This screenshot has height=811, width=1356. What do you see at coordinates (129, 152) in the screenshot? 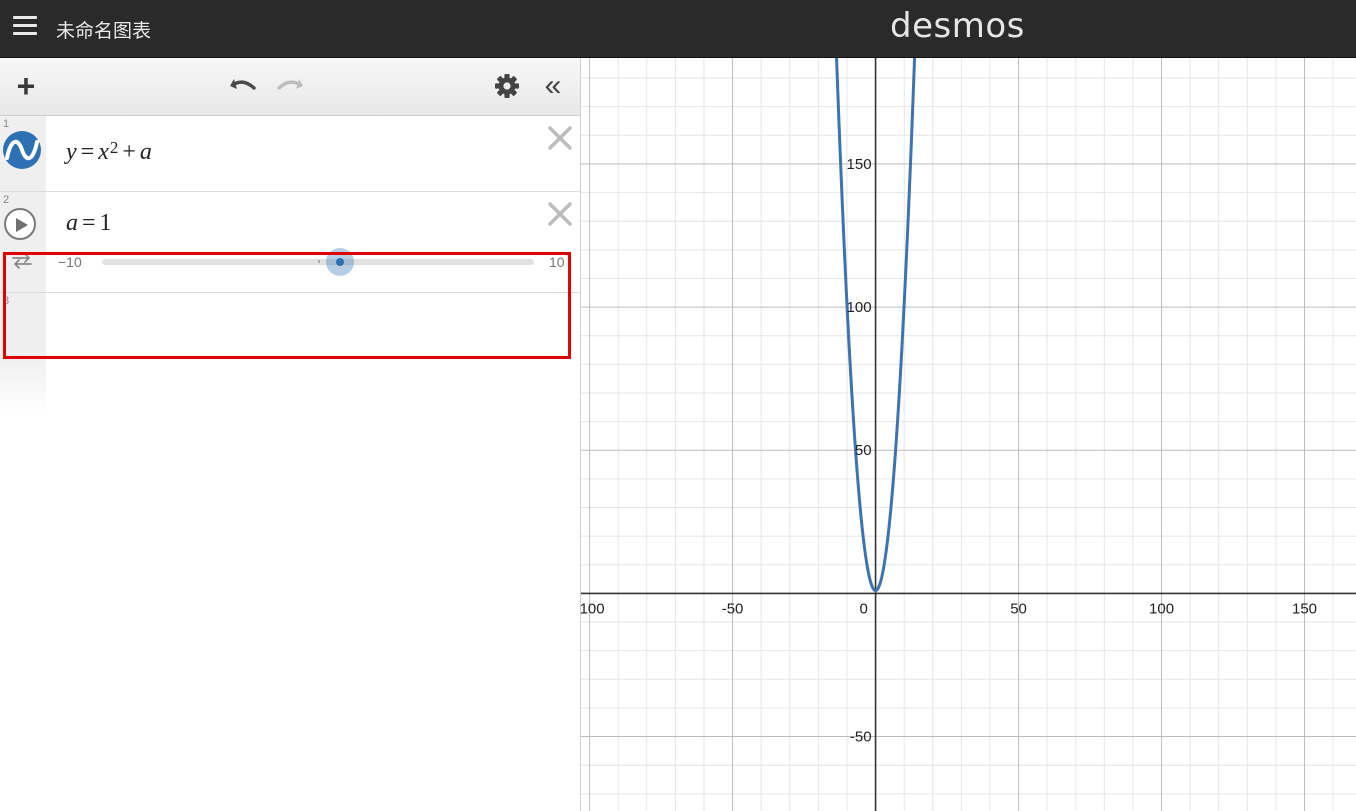
I see `math-plus: +` at bounding box center [129, 152].